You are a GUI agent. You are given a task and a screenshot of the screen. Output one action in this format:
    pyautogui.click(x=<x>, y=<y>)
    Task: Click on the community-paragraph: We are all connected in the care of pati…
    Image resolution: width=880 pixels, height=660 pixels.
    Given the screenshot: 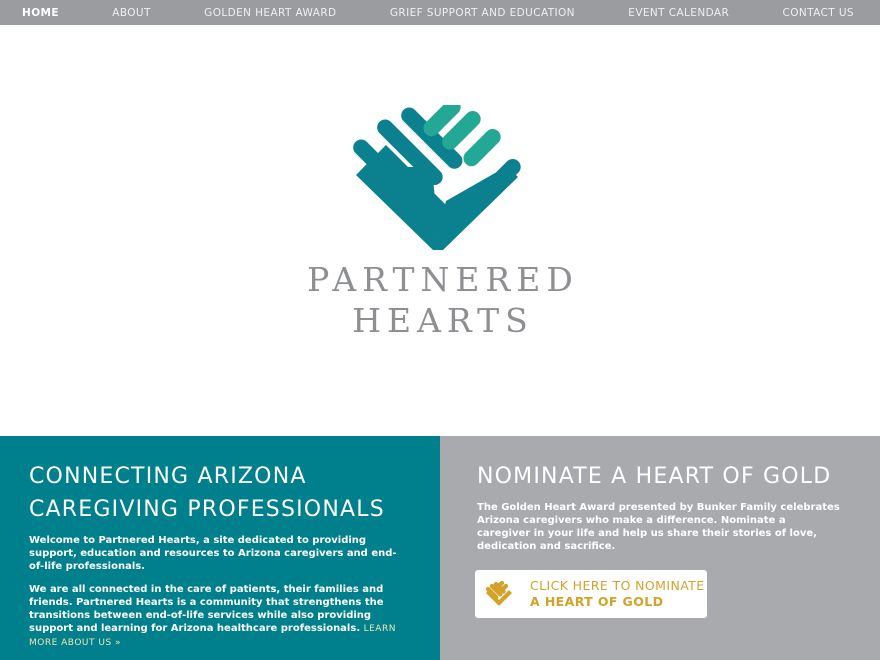 What is the action you would take?
    pyautogui.click(x=219, y=616)
    